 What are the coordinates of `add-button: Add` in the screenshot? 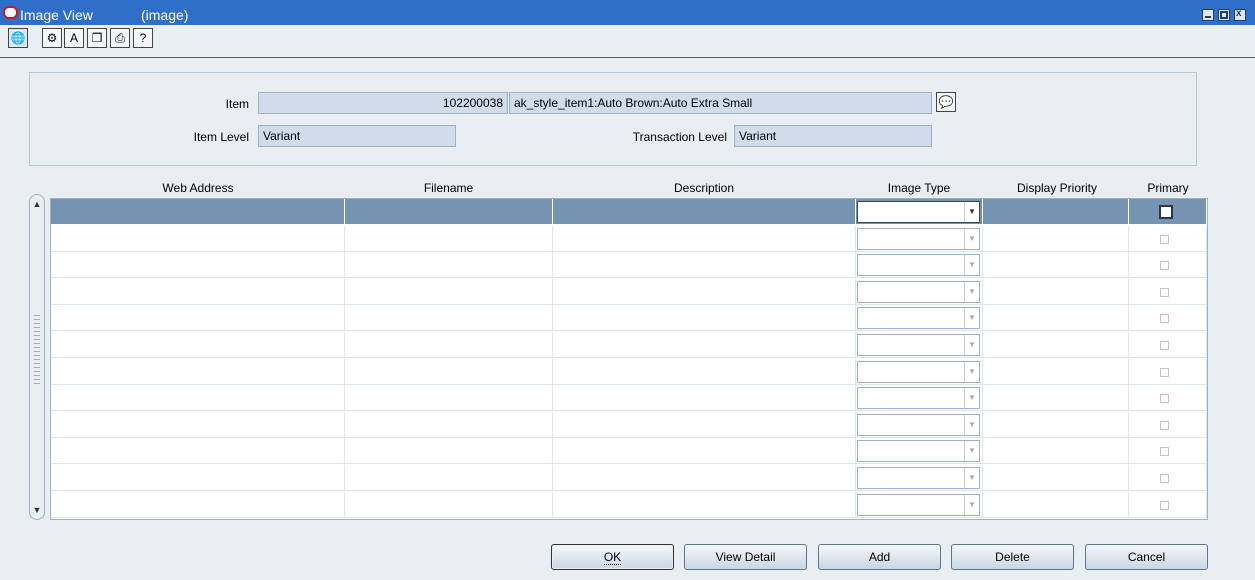 It's located at (879, 557).